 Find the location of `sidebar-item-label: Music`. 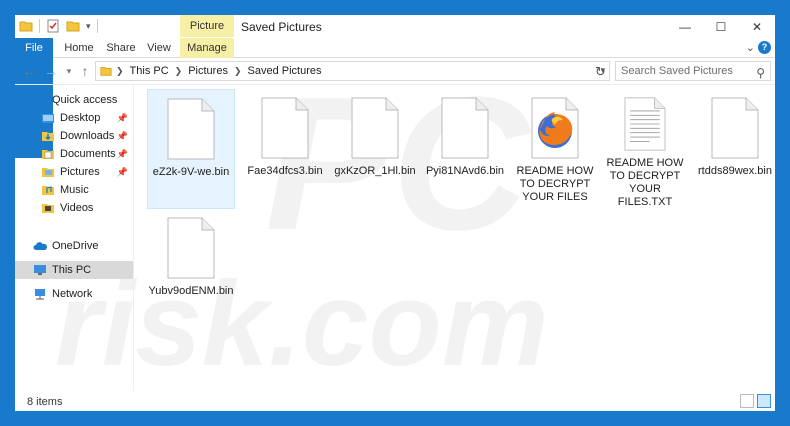

sidebar-item-label: Music is located at coordinates (74, 190).